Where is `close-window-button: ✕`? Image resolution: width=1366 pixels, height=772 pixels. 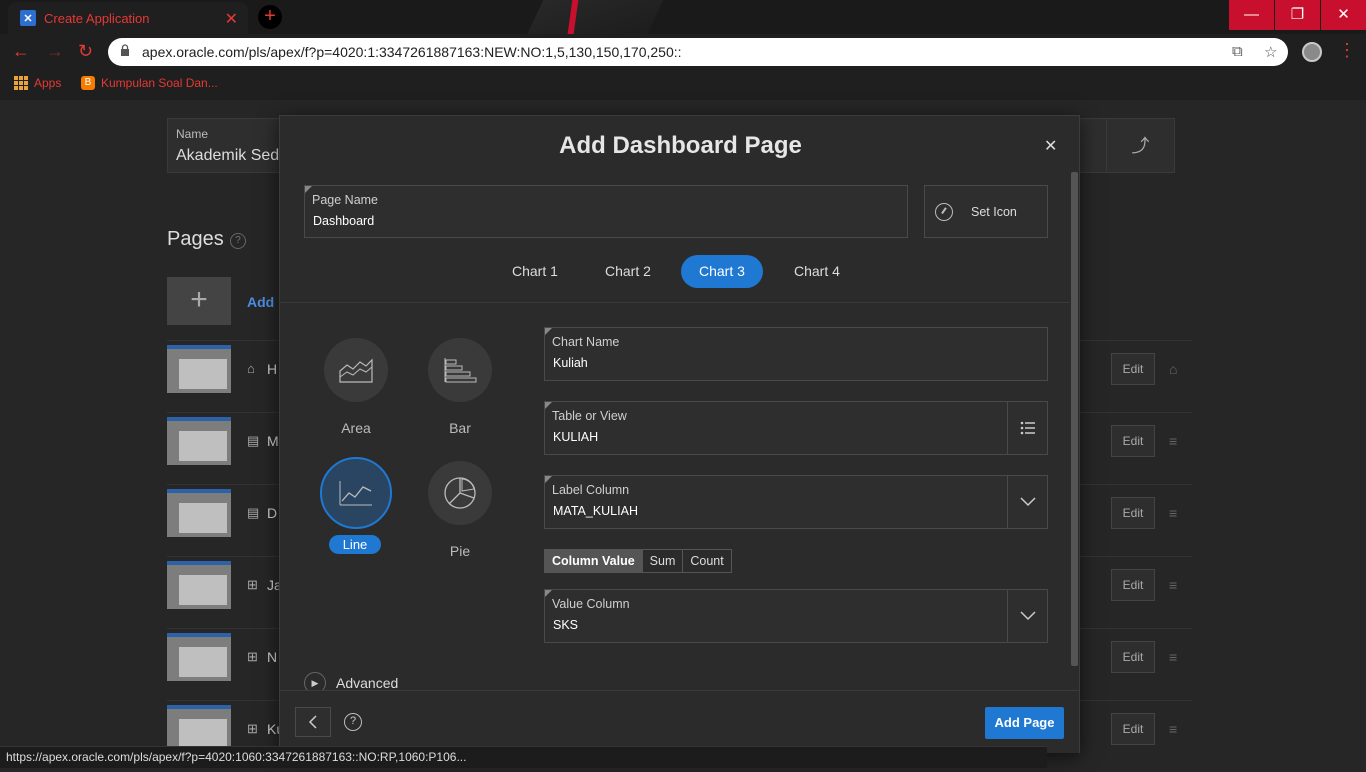
close-window-button: ✕ is located at coordinates (1343, 15).